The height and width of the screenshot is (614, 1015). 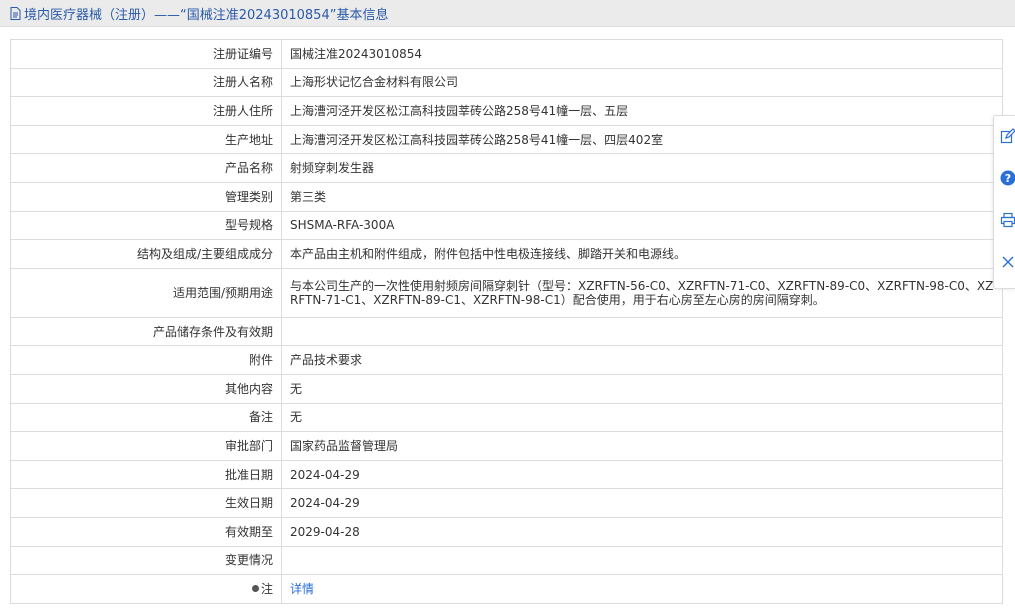 I want to click on table-row: 产品储存条件及有效期, so click(x=506, y=331).